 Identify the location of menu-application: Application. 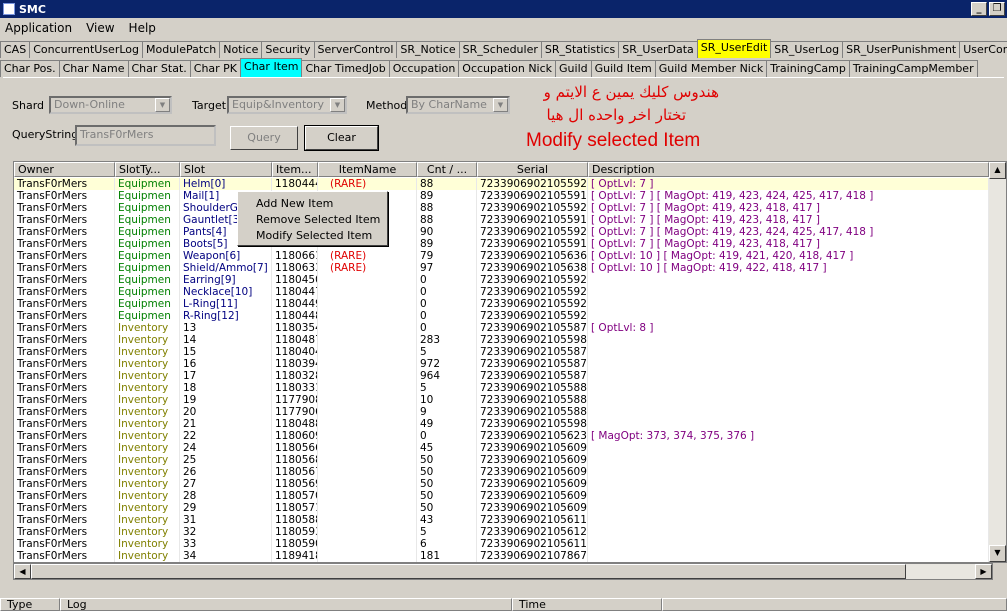
(38, 28).